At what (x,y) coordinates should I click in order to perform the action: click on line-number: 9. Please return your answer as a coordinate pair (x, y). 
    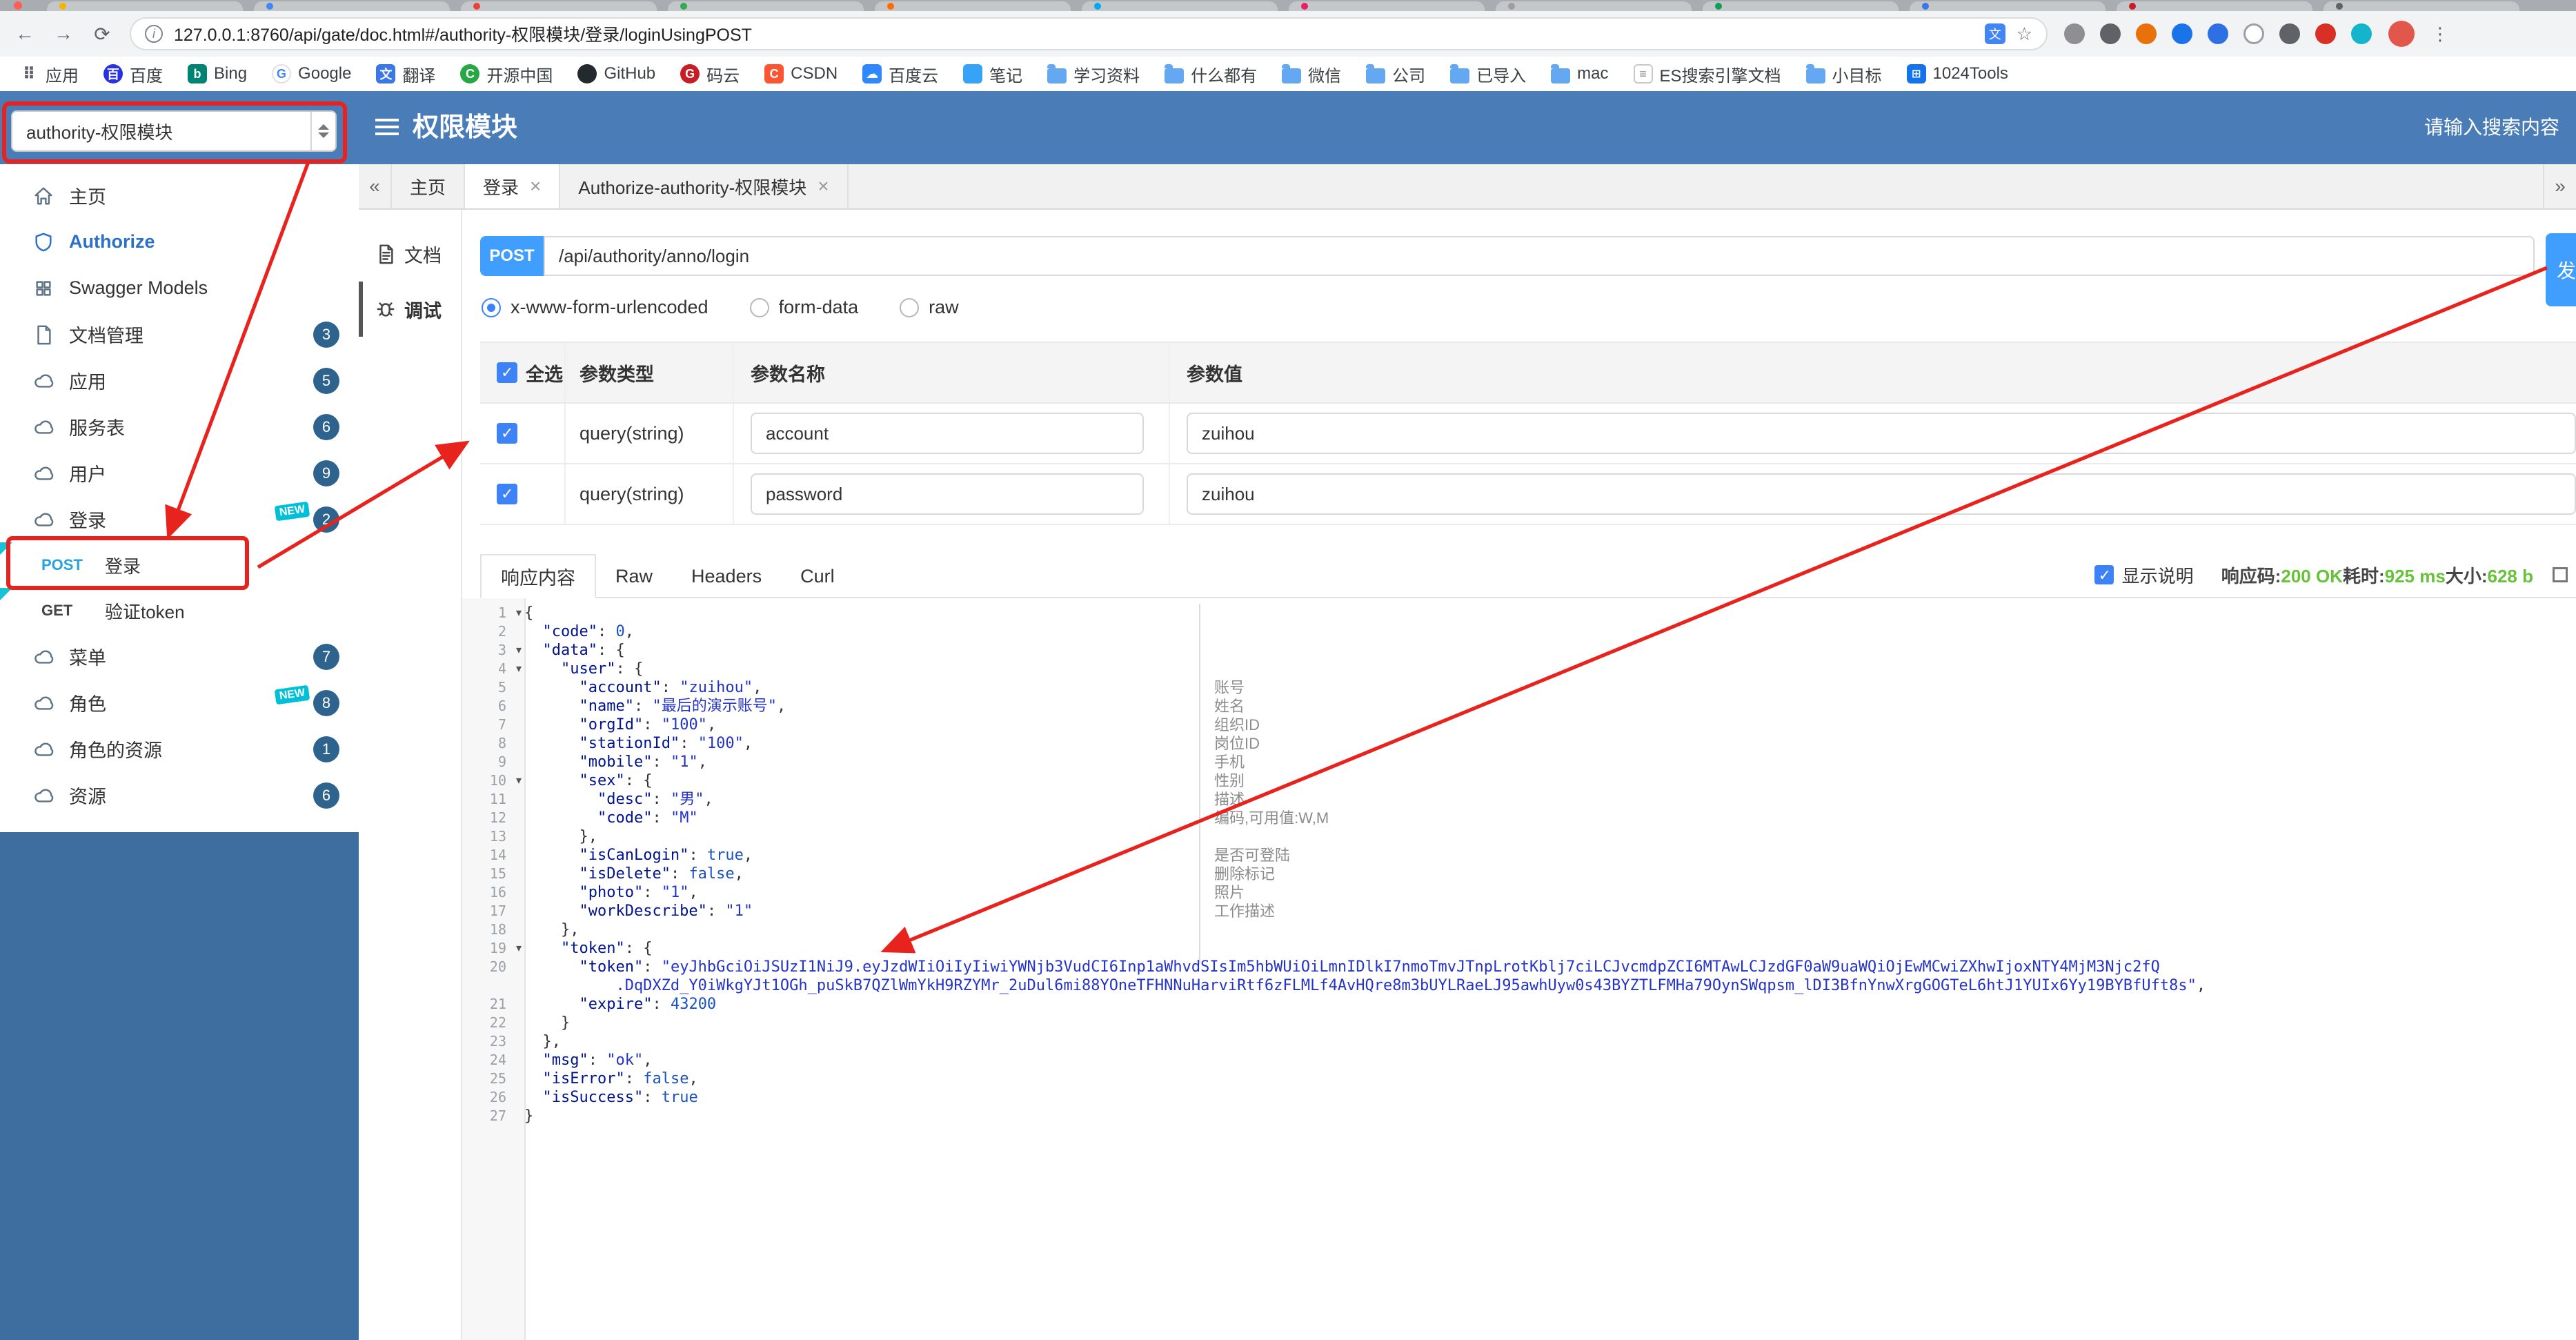
    Looking at the image, I should click on (493, 762).